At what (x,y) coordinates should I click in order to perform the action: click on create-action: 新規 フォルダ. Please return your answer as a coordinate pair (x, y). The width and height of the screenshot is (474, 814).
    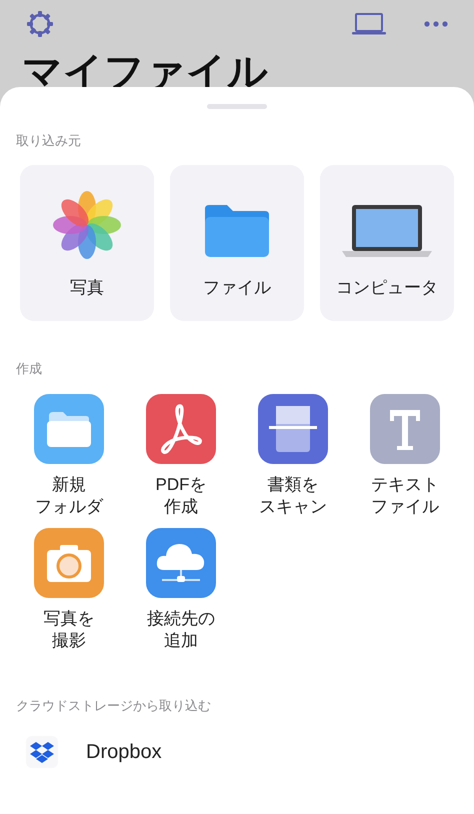
    Looking at the image, I should click on (69, 456).